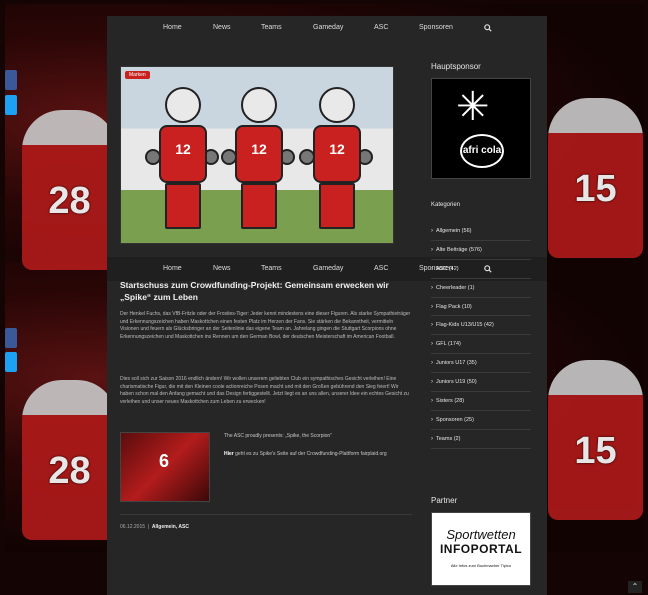 The height and width of the screenshot is (595, 648). What do you see at coordinates (229, 454) in the screenshot?
I see `link-label: Hier` at bounding box center [229, 454].